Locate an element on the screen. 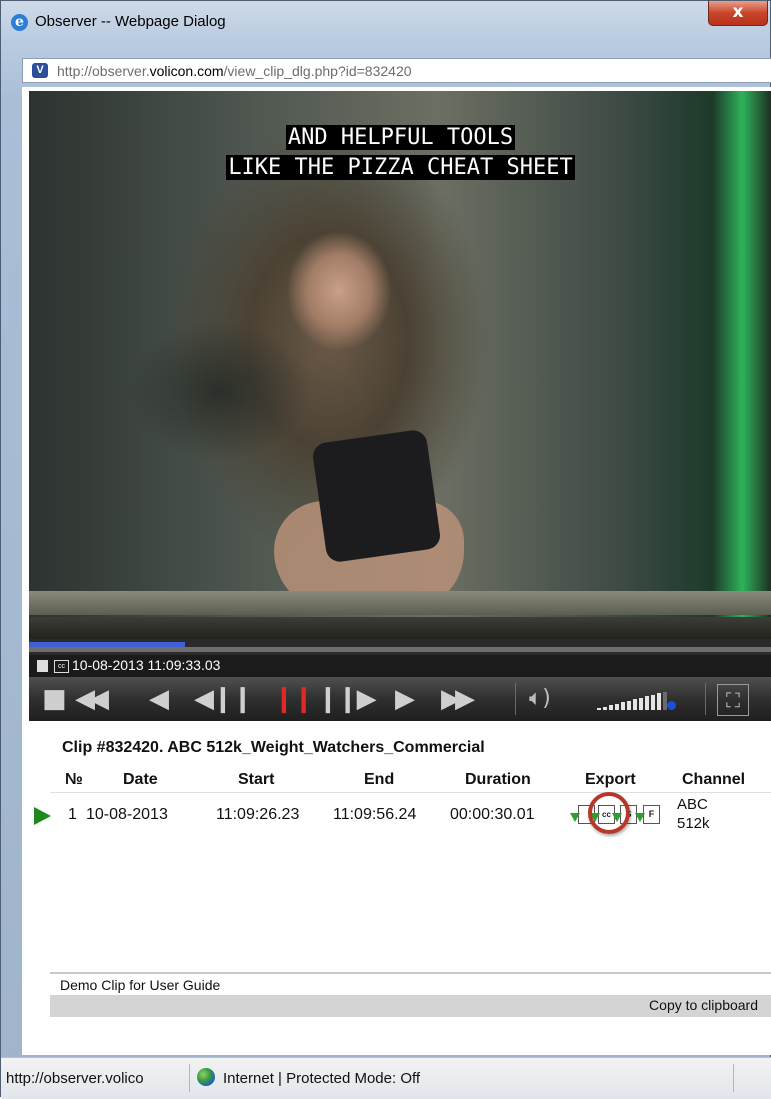 This screenshot has height=1099, width=771. channel-line-1: ABC is located at coordinates (692, 804).